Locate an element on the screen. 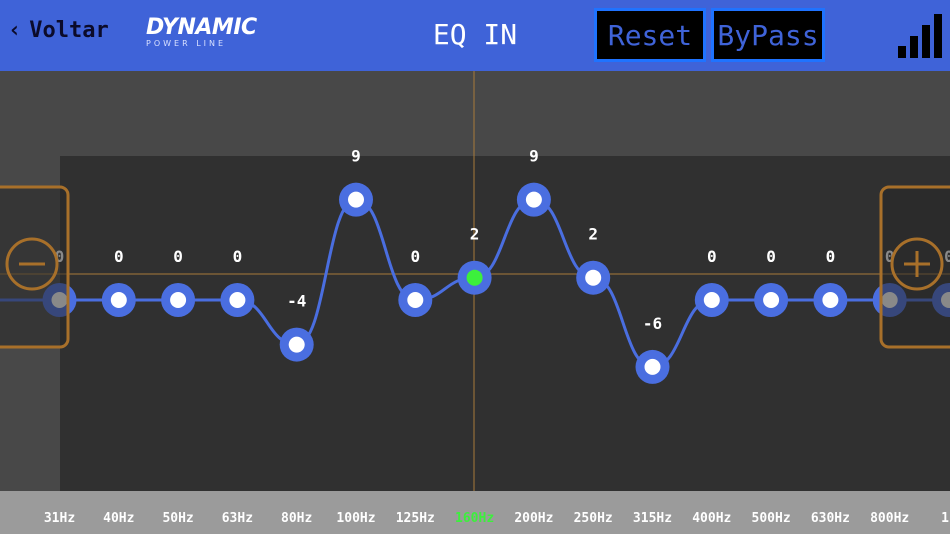  signal-bars-icon is located at coordinates (920, 35).